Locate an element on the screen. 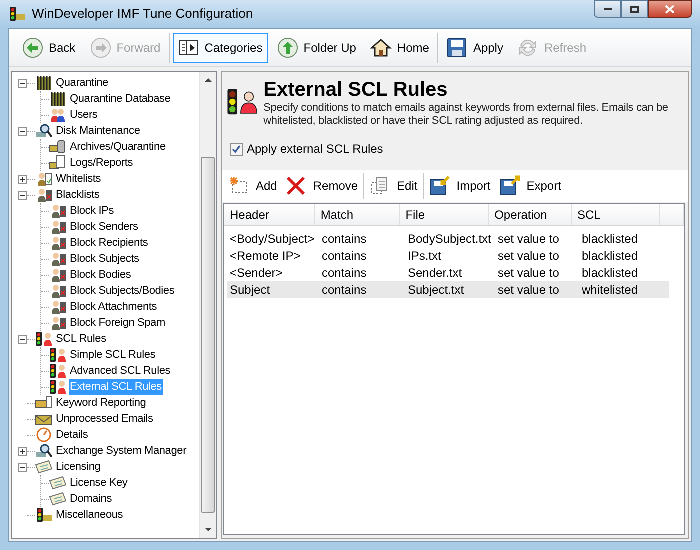 The width and height of the screenshot is (700, 550). toolbar-button: Categories is located at coordinates (220, 47).